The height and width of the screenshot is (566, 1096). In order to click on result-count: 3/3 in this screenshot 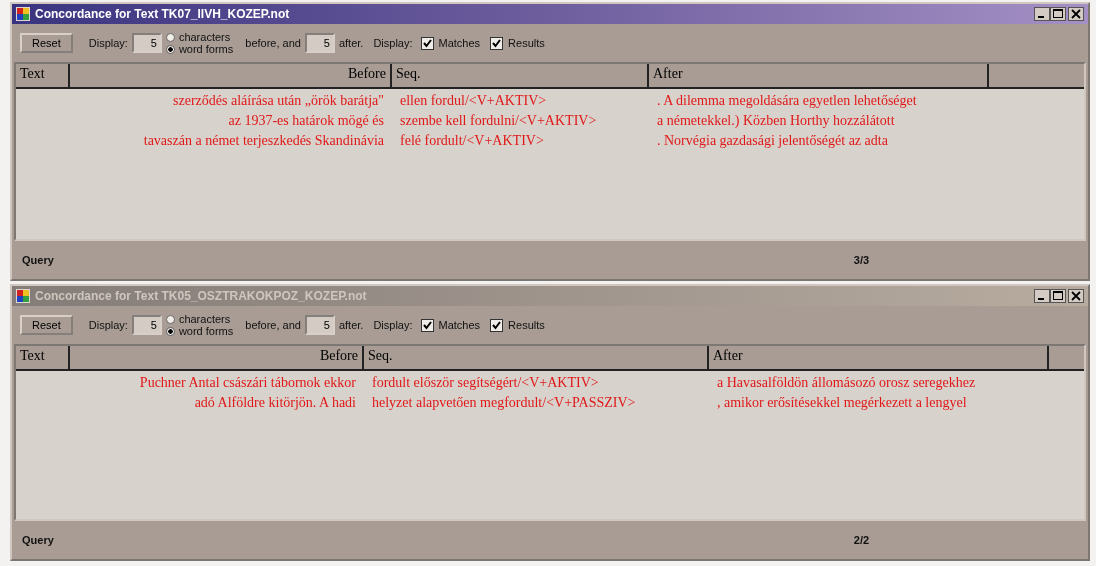, I will do `click(861, 260)`.